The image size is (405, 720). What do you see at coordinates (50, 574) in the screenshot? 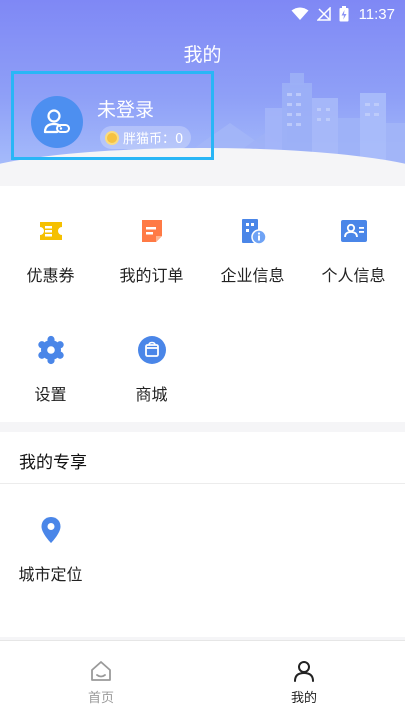
I see `city-location-label: 城市定位` at bounding box center [50, 574].